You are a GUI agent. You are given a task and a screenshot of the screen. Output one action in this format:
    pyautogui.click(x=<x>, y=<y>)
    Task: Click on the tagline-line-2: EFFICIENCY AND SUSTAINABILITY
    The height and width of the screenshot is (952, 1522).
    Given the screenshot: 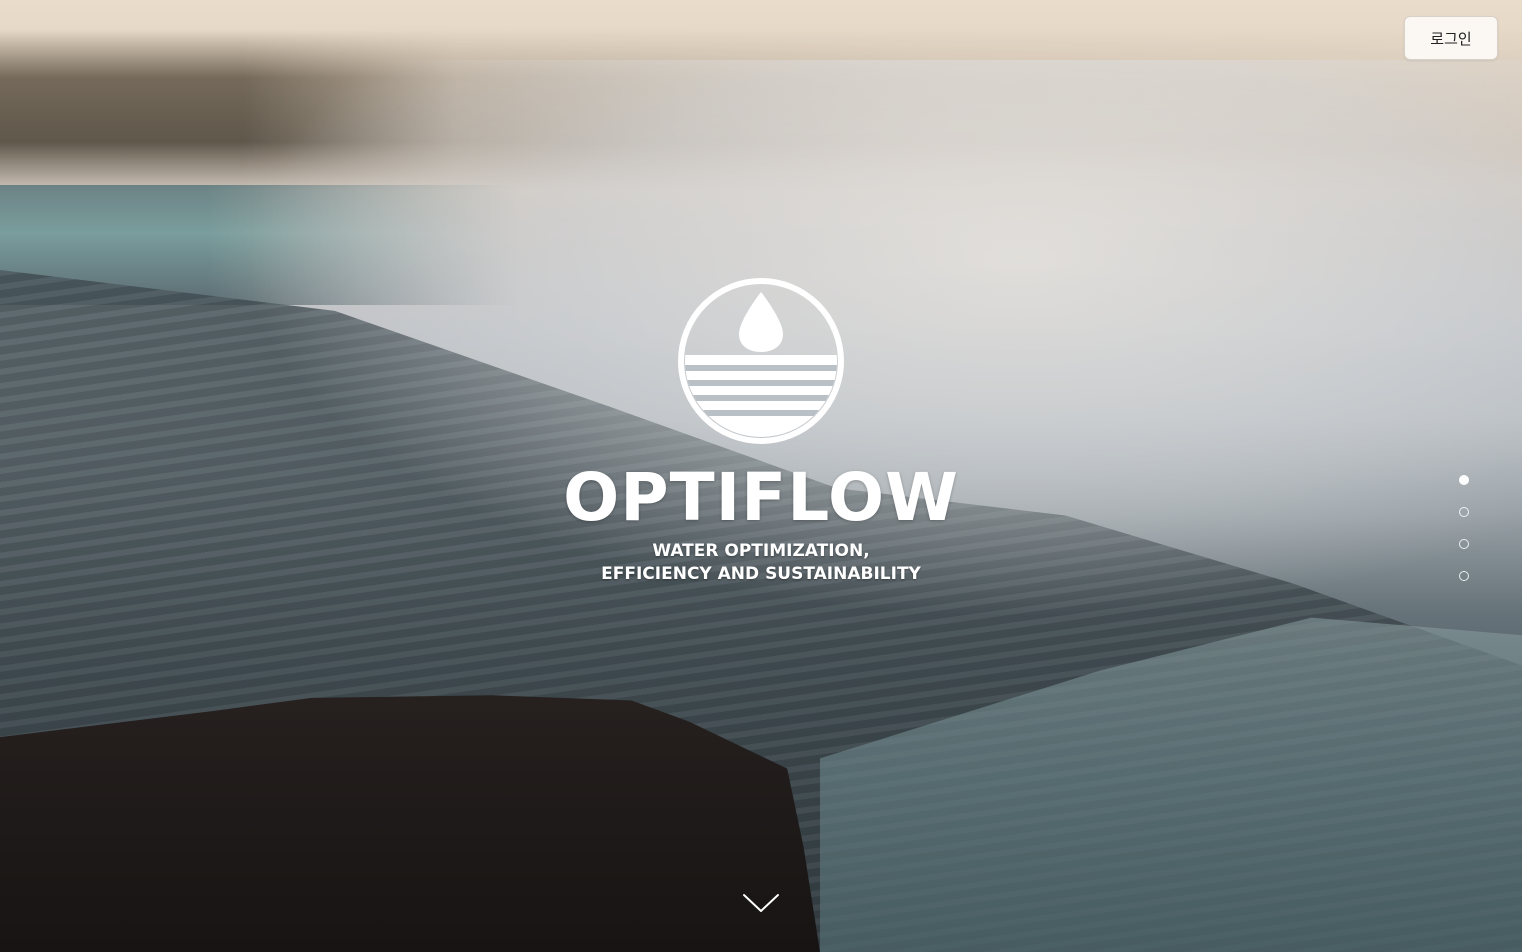 What is the action you would take?
    pyautogui.click(x=761, y=574)
    